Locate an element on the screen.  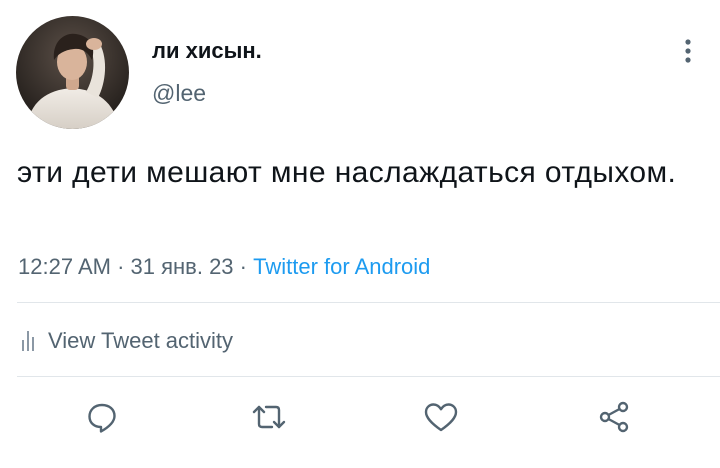
reply-button is located at coordinates (102, 417).